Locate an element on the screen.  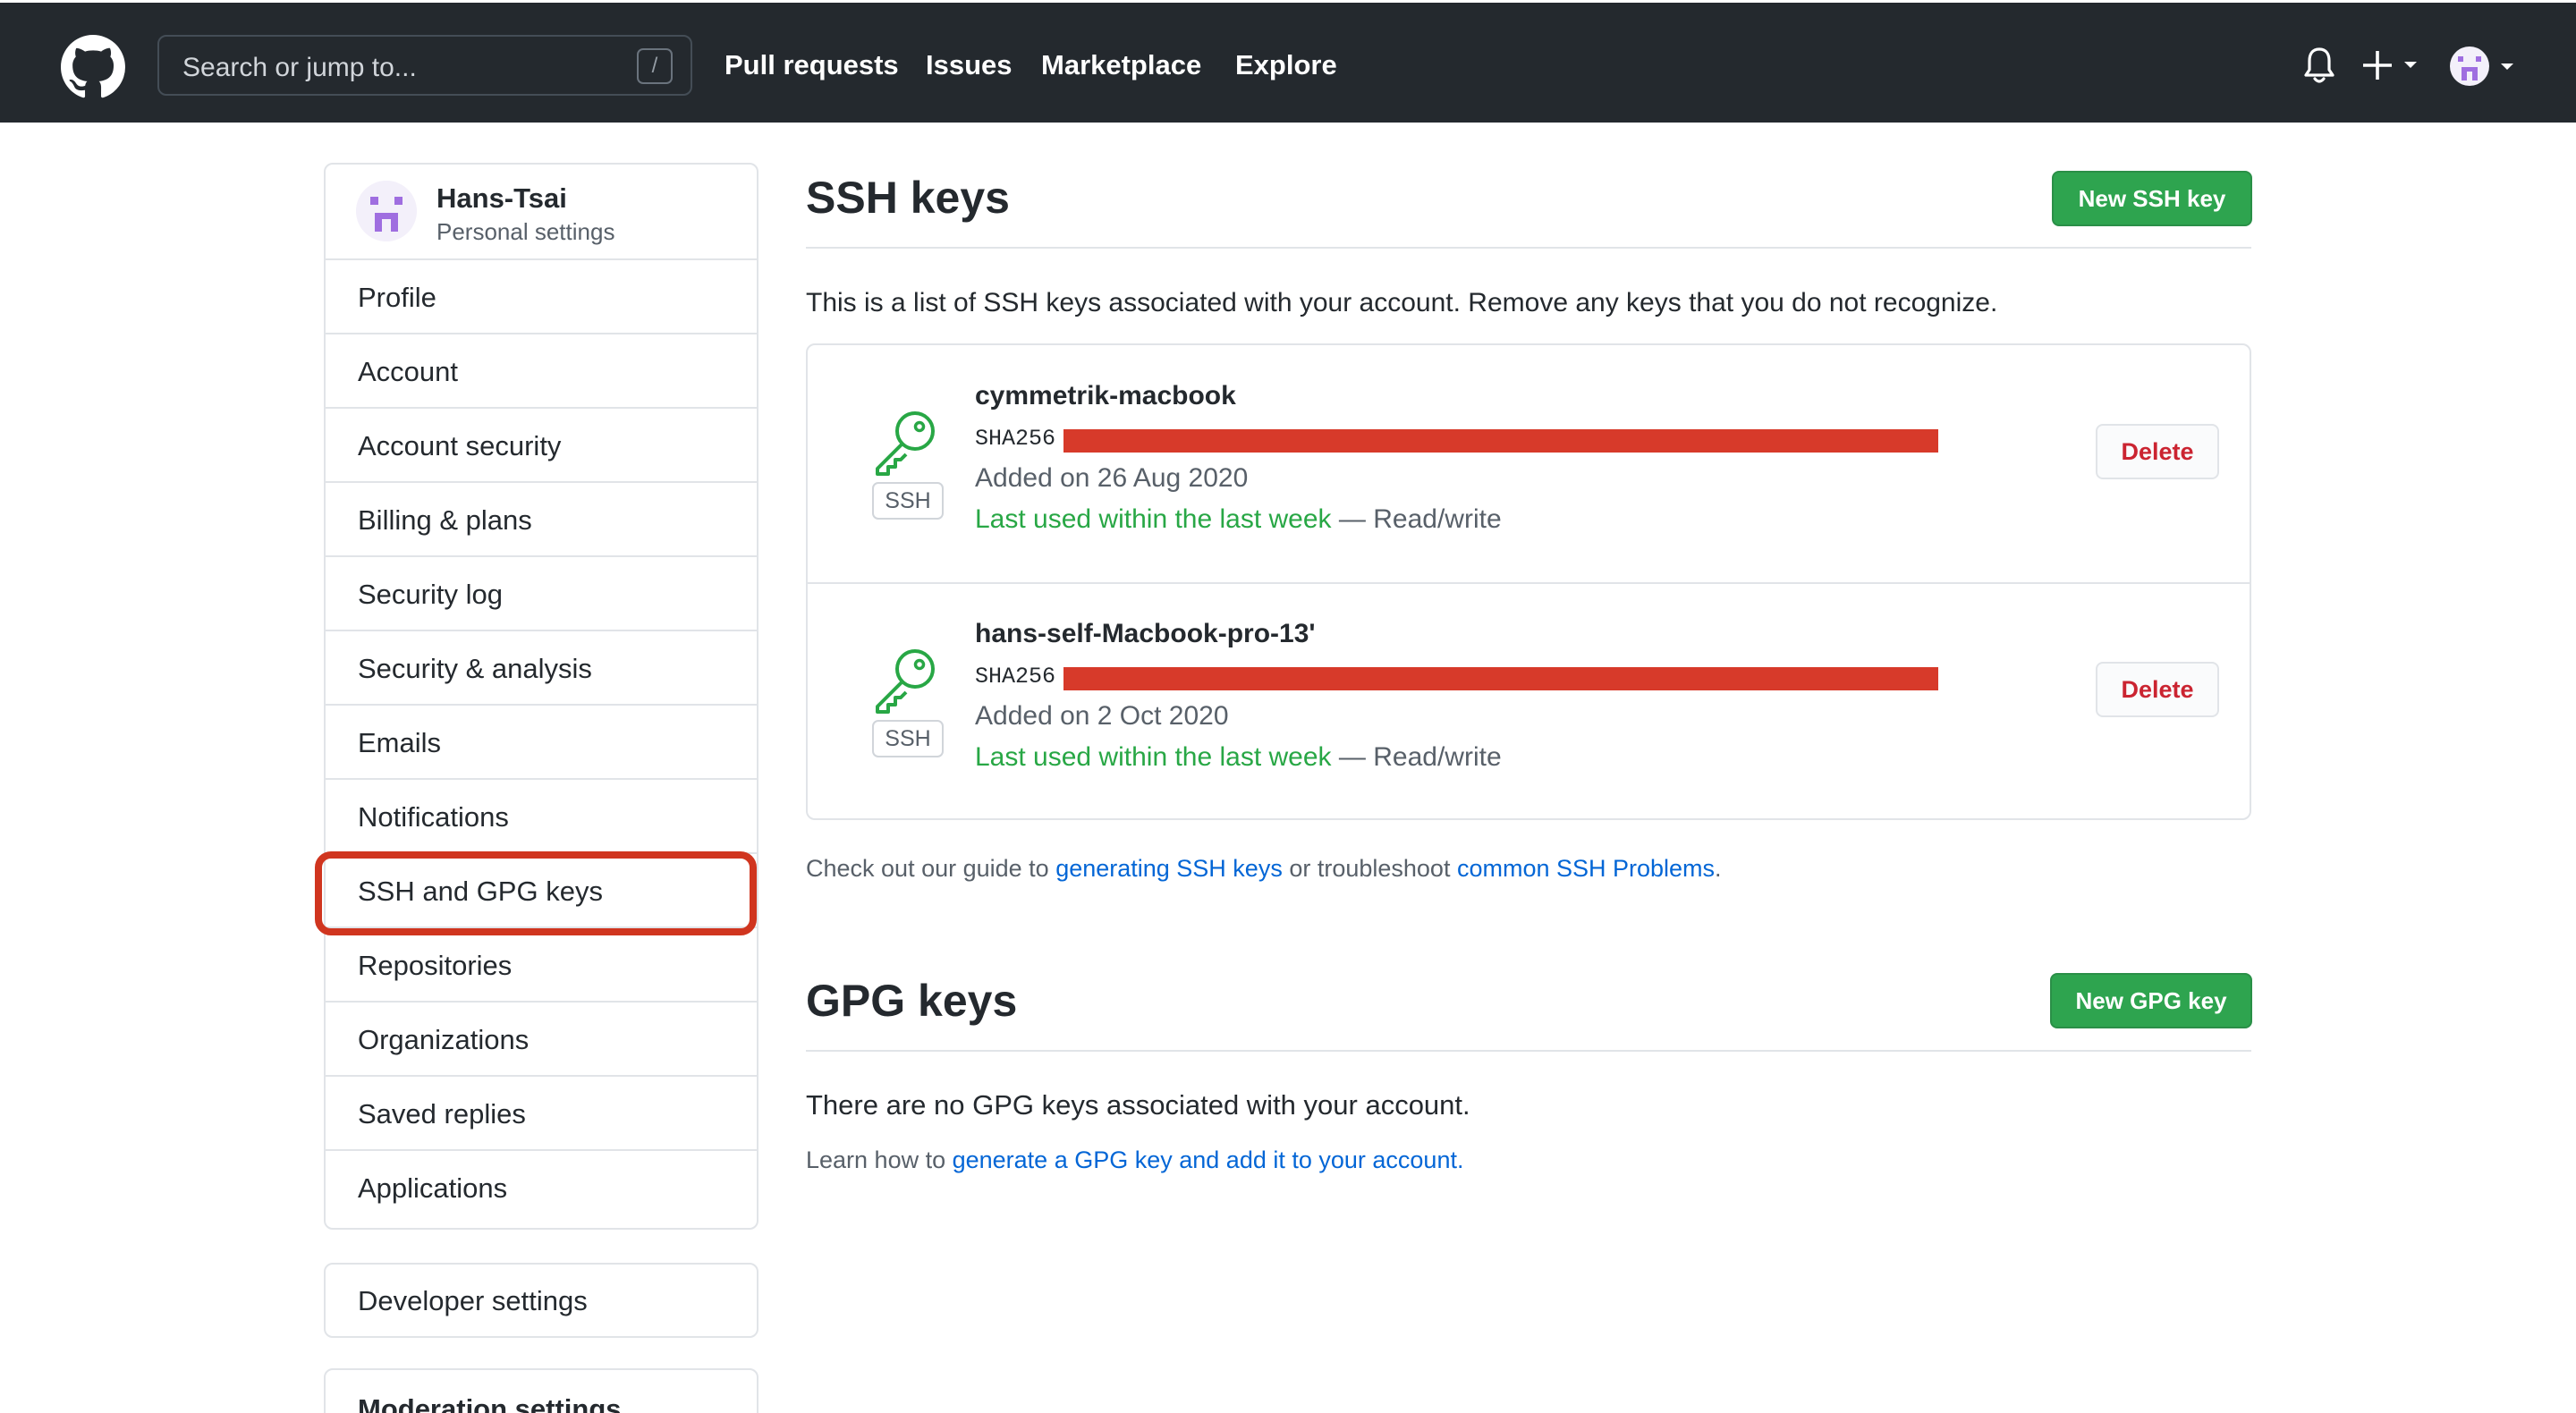
sidebar-item-ssh-gpg-keys: SSH and GPG keys is located at coordinates (541, 891).